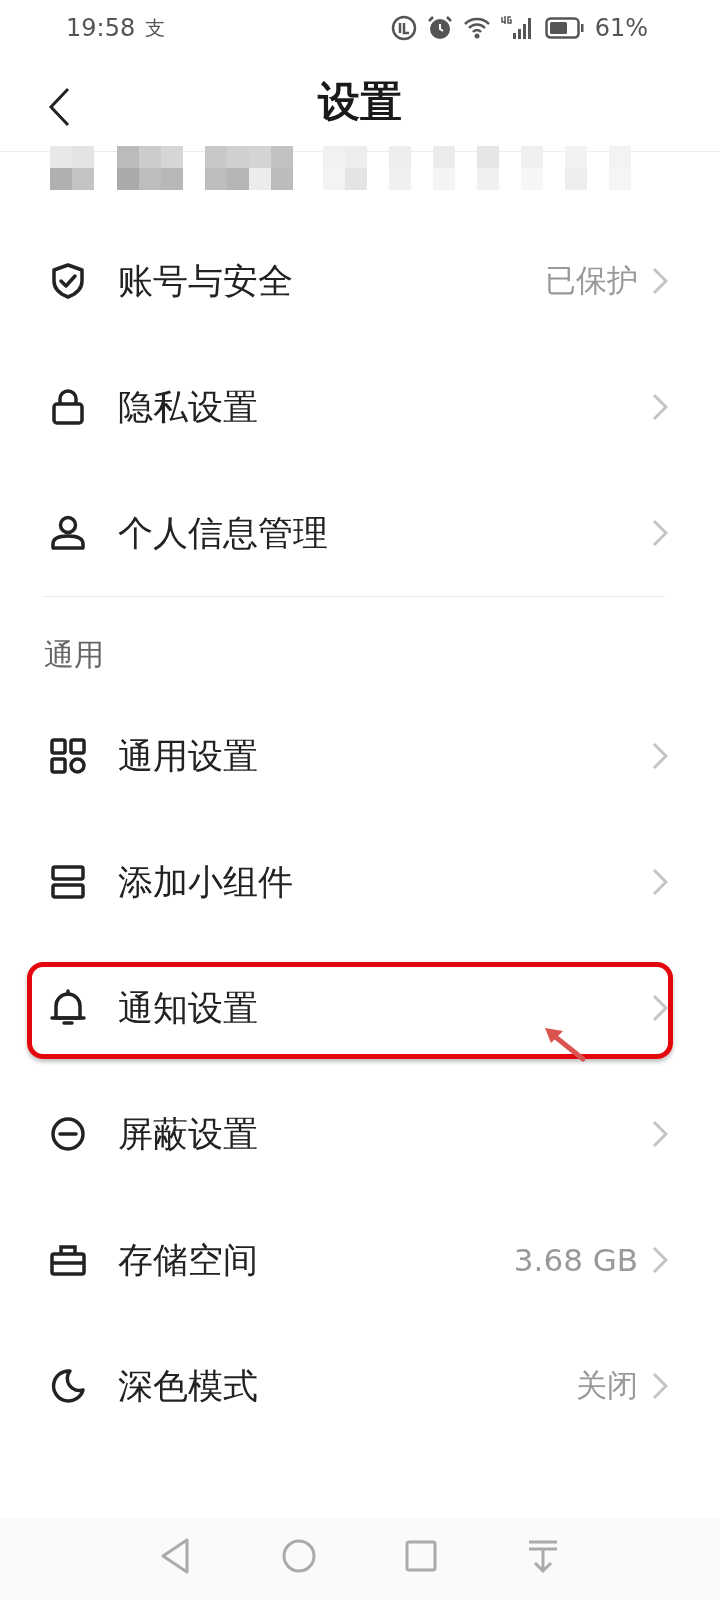  I want to click on item-label: 账号与安全, so click(205, 281).